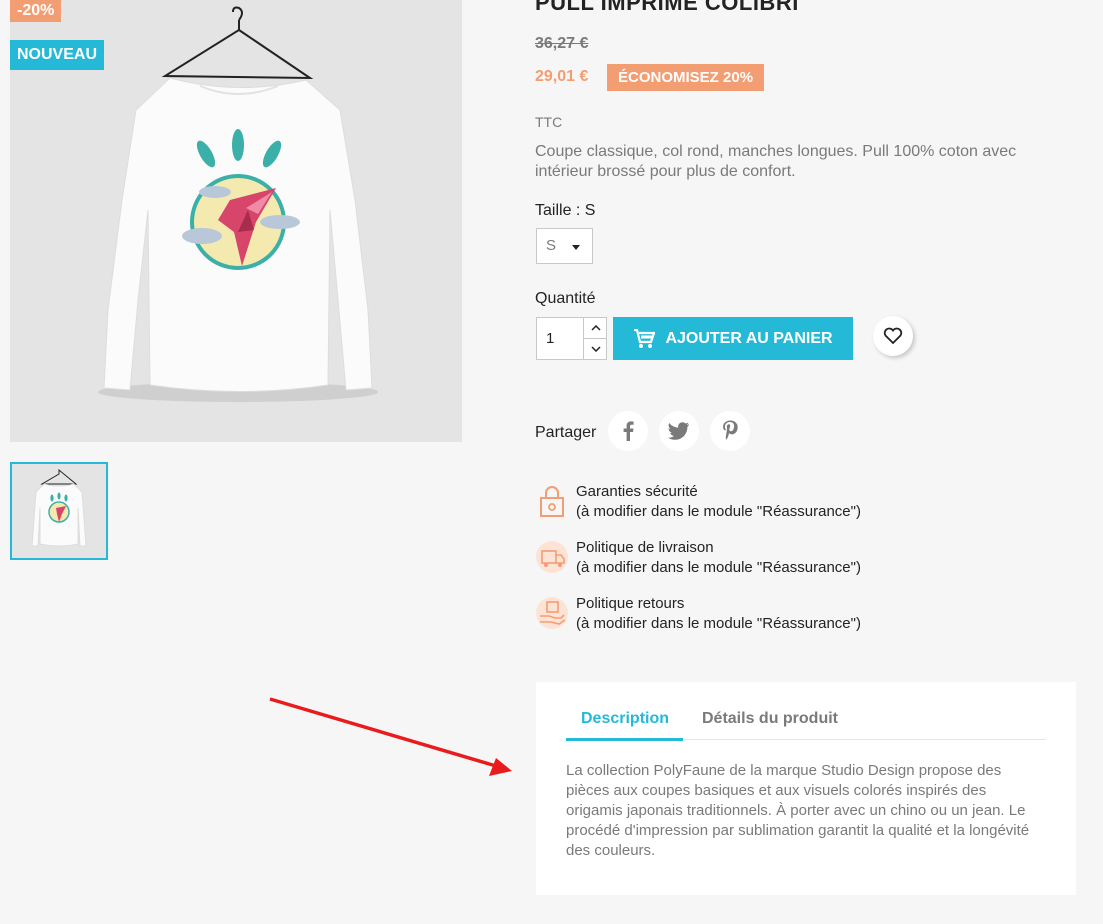  What do you see at coordinates (59, 507) in the screenshot?
I see `thumbnail-sweater-illustration` at bounding box center [59, 507].